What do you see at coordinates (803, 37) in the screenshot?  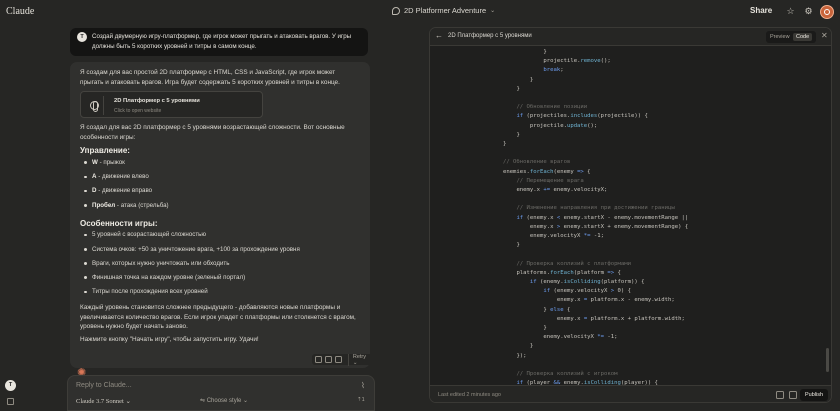 I see `tab-code: Code` at bounding box center [803, 37].